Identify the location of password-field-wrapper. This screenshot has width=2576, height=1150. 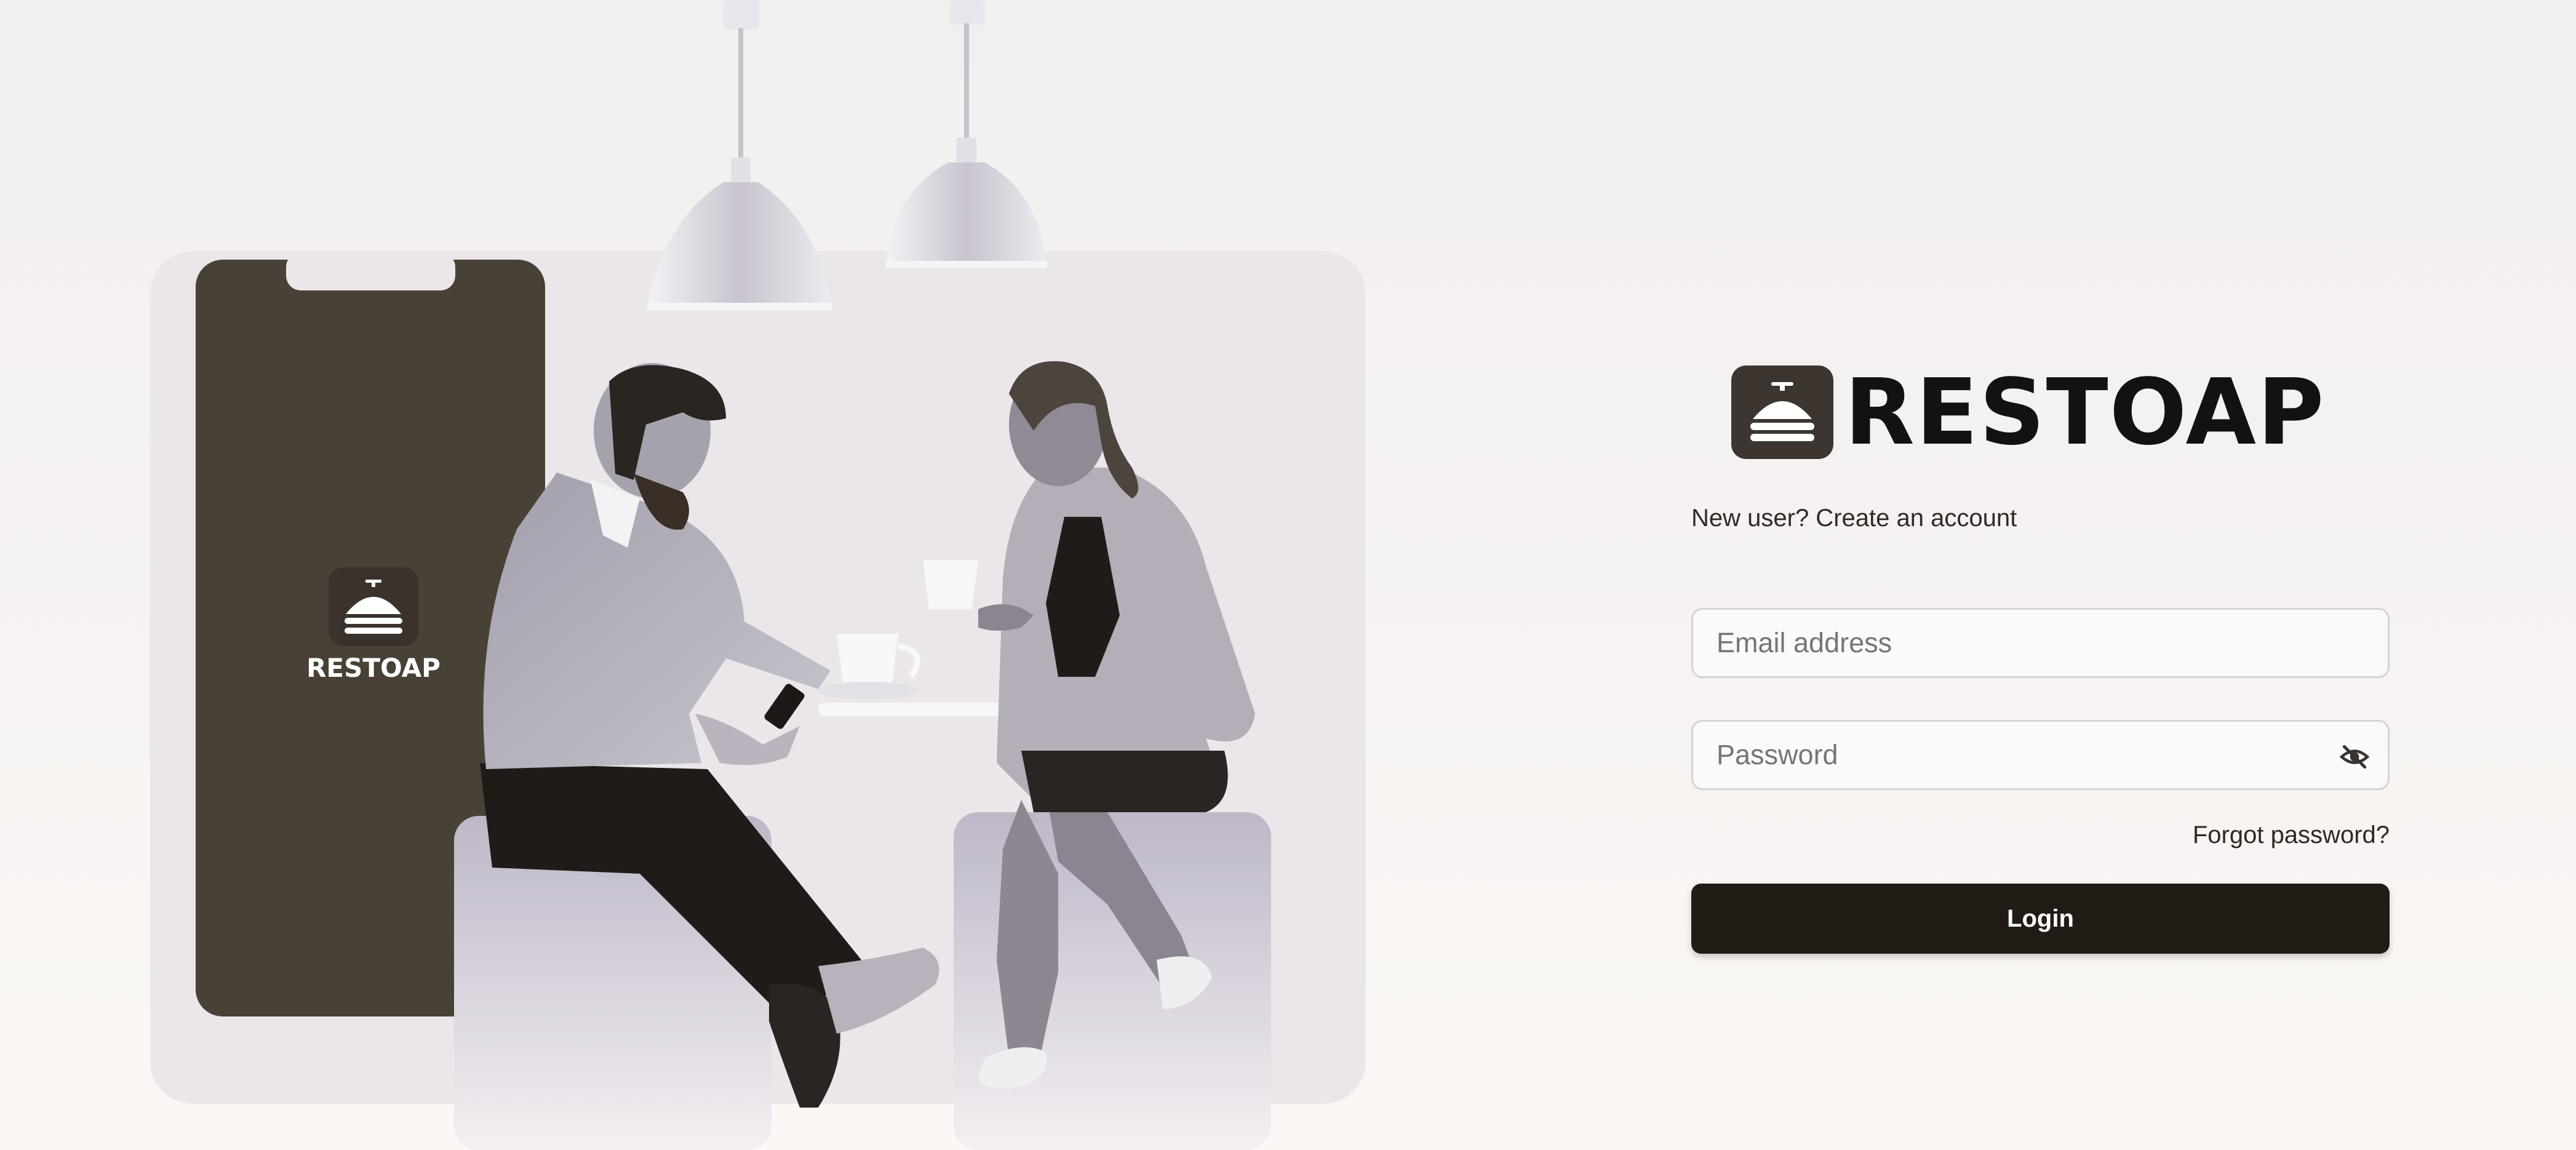
(2040, 755).